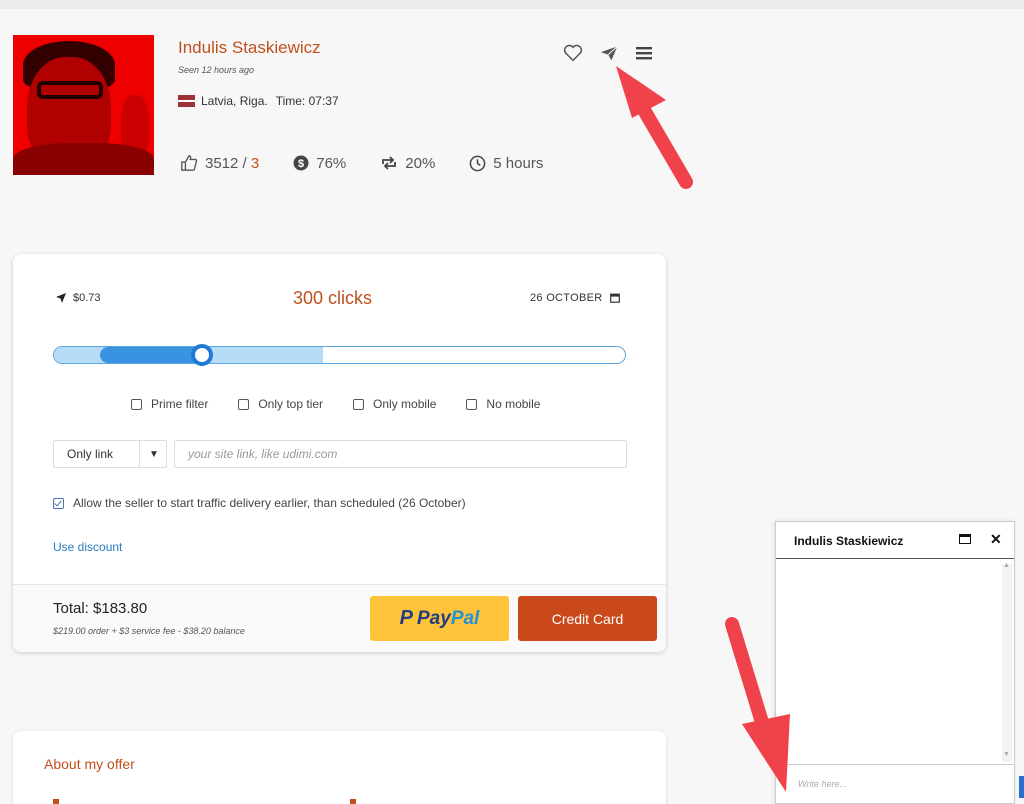  What do you see at coordinates (263, 454) in the screenshot?
I see `site-link-placeholder: your site link, like udimi.com` at bounding box center [263, 454].